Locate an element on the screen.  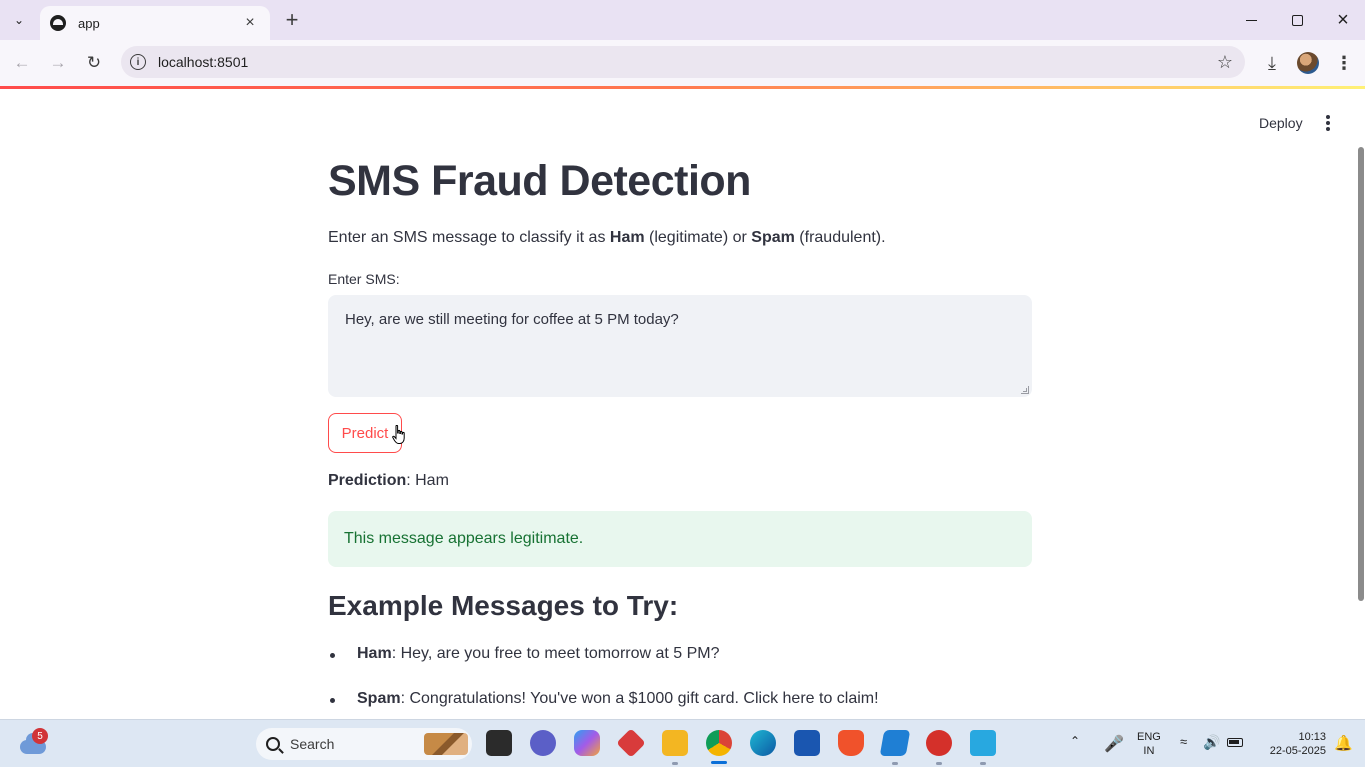
teams-chat-icon is located at coordinates (543, 743).